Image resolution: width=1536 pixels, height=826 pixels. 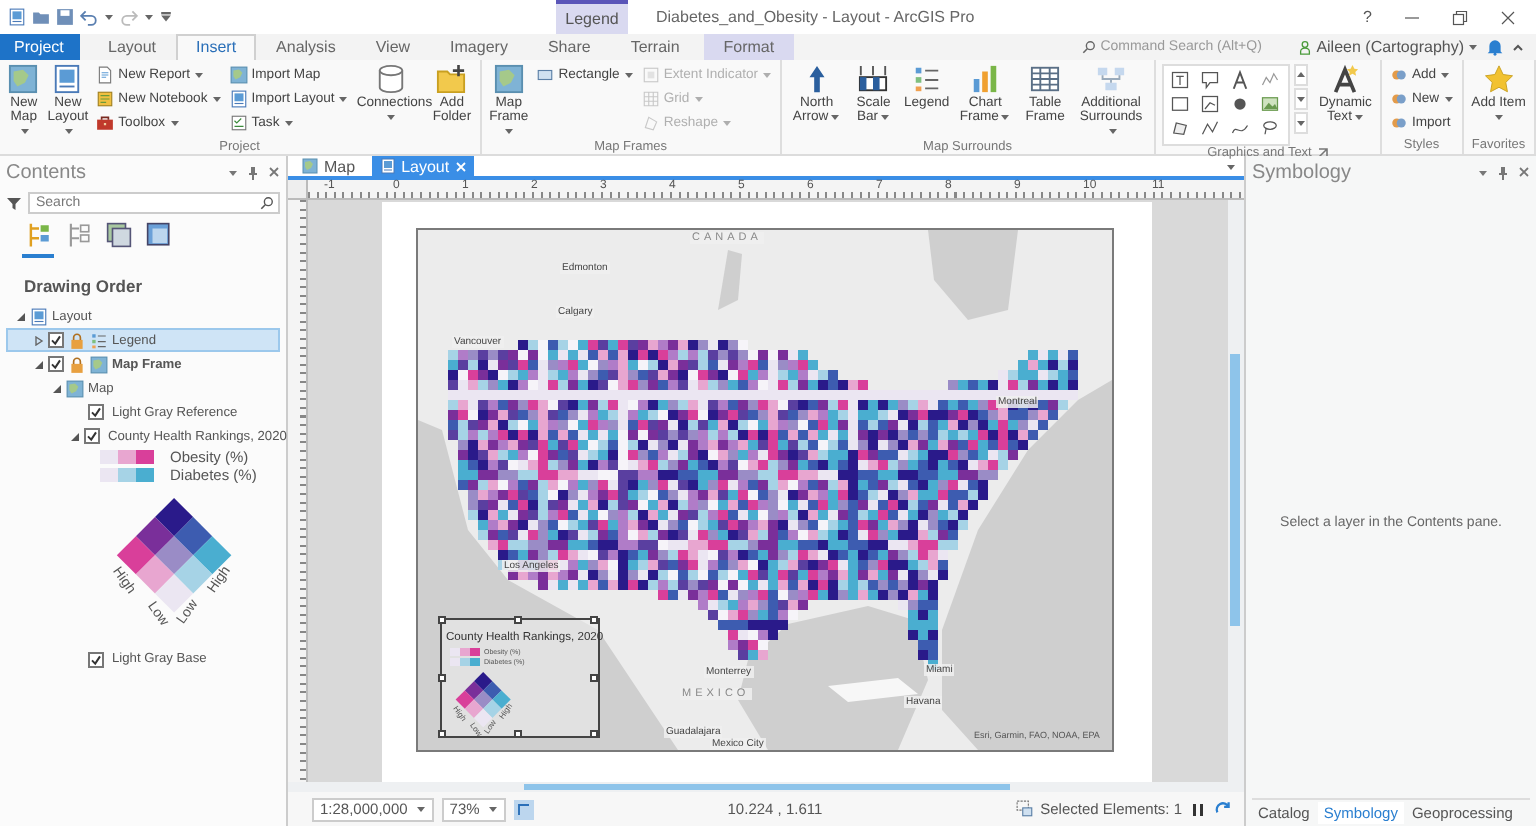 What do you see at coordinates (479, 47) in the screenshot?
I see `ribbon-tab: Imagery` at bounding box center [479, 47].